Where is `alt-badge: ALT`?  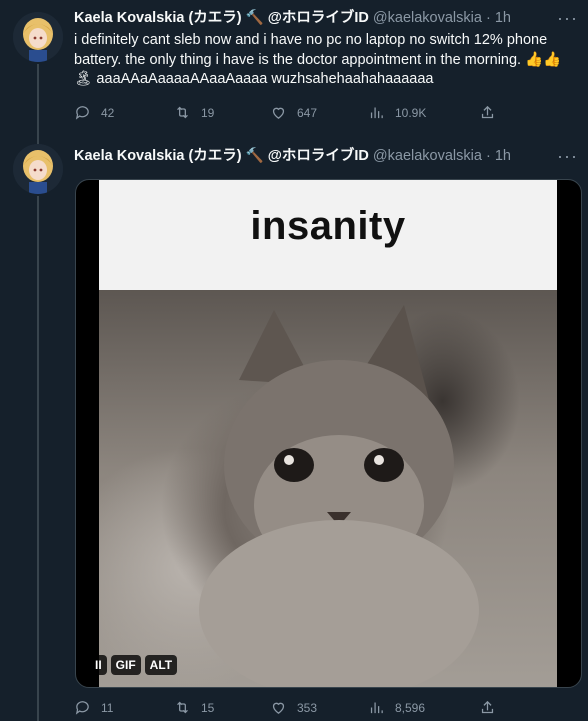
alt-badge: ALT is located at coordinates (161, 665).